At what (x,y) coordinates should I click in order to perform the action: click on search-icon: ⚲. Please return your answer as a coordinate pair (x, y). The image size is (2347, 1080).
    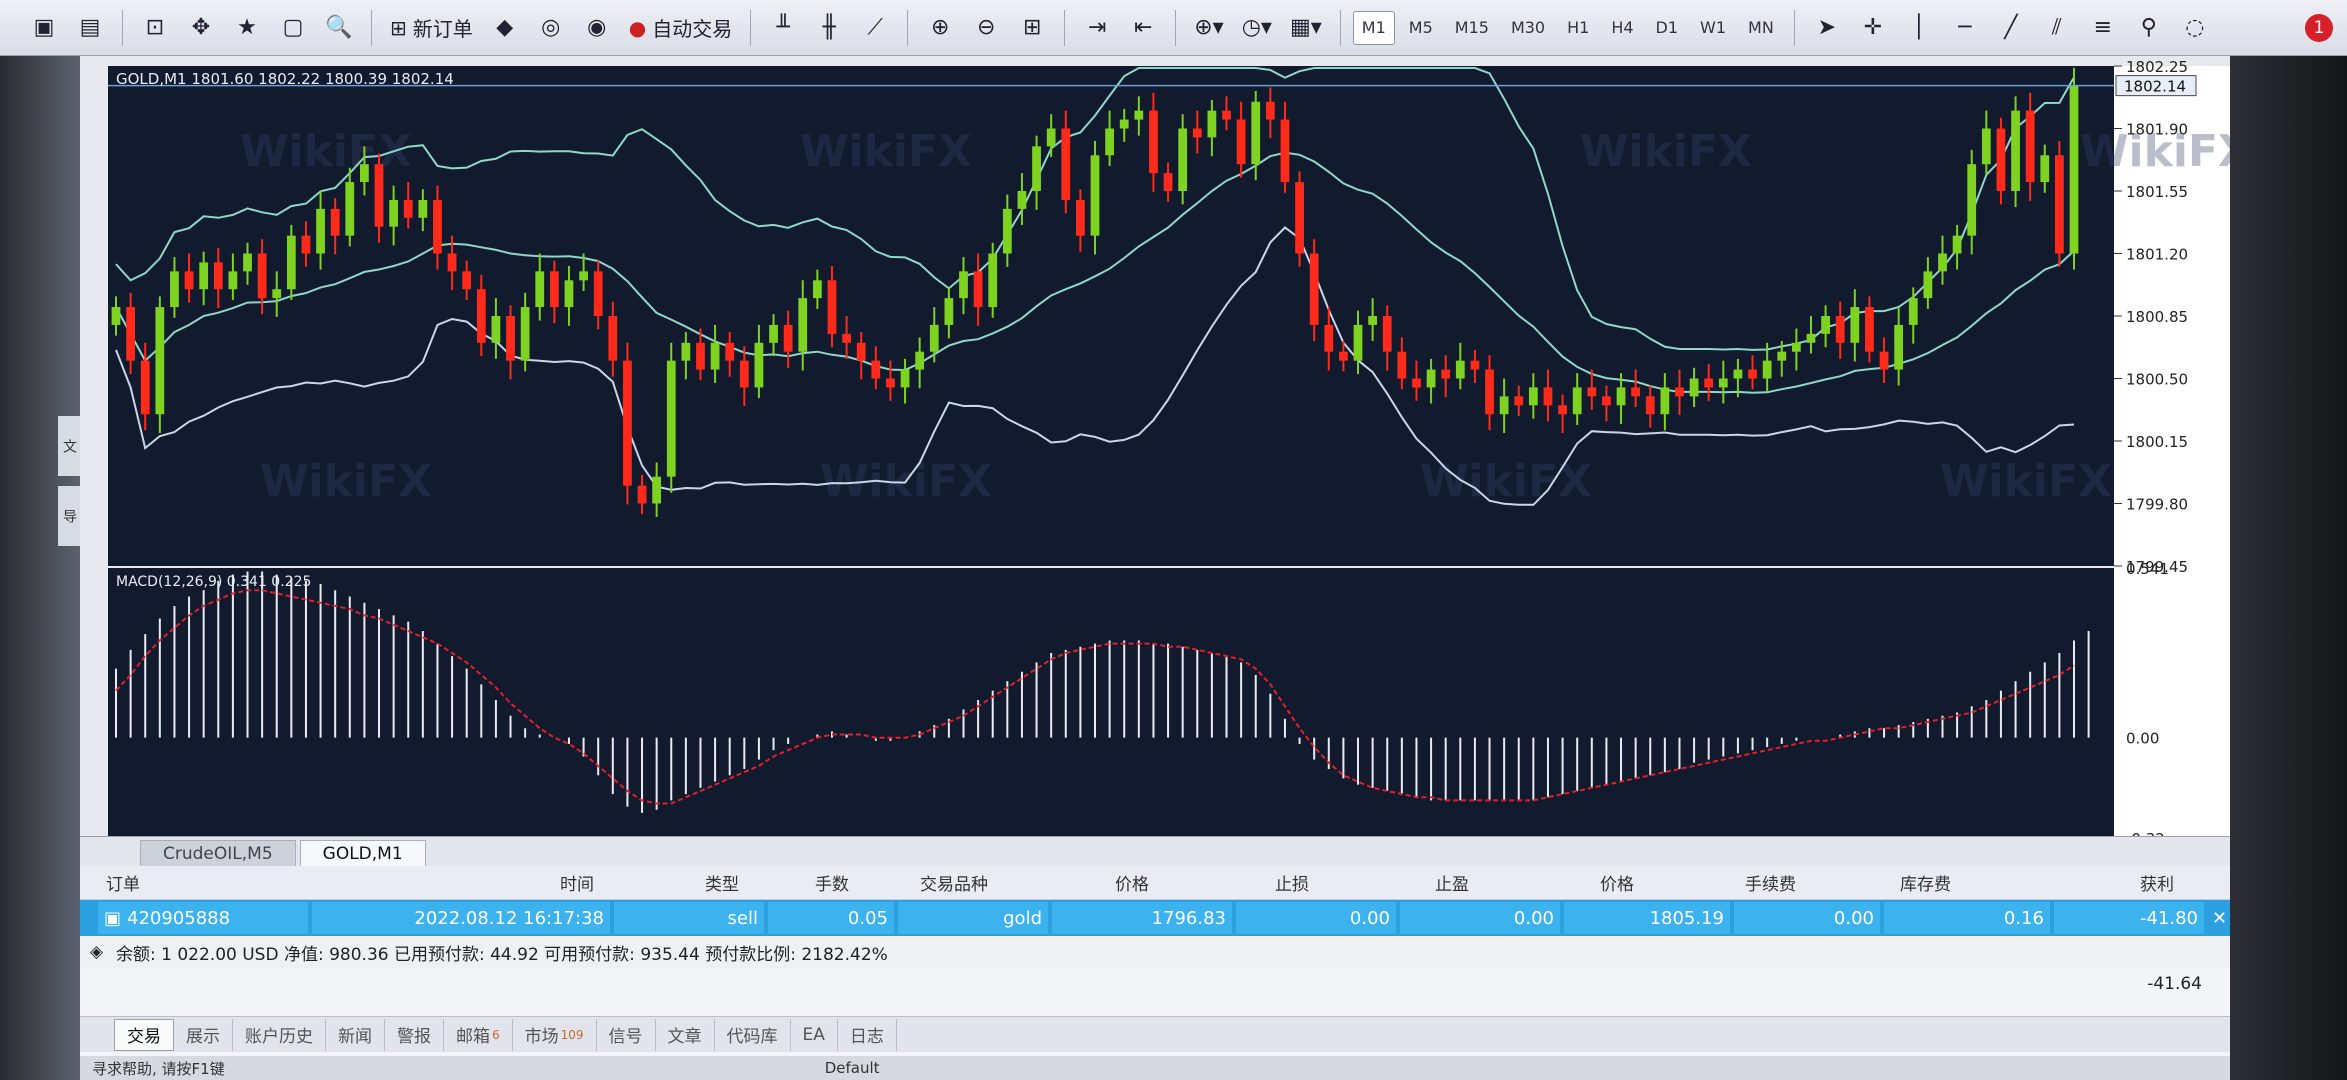
    Looking at the image, I should click on (2149, 28).